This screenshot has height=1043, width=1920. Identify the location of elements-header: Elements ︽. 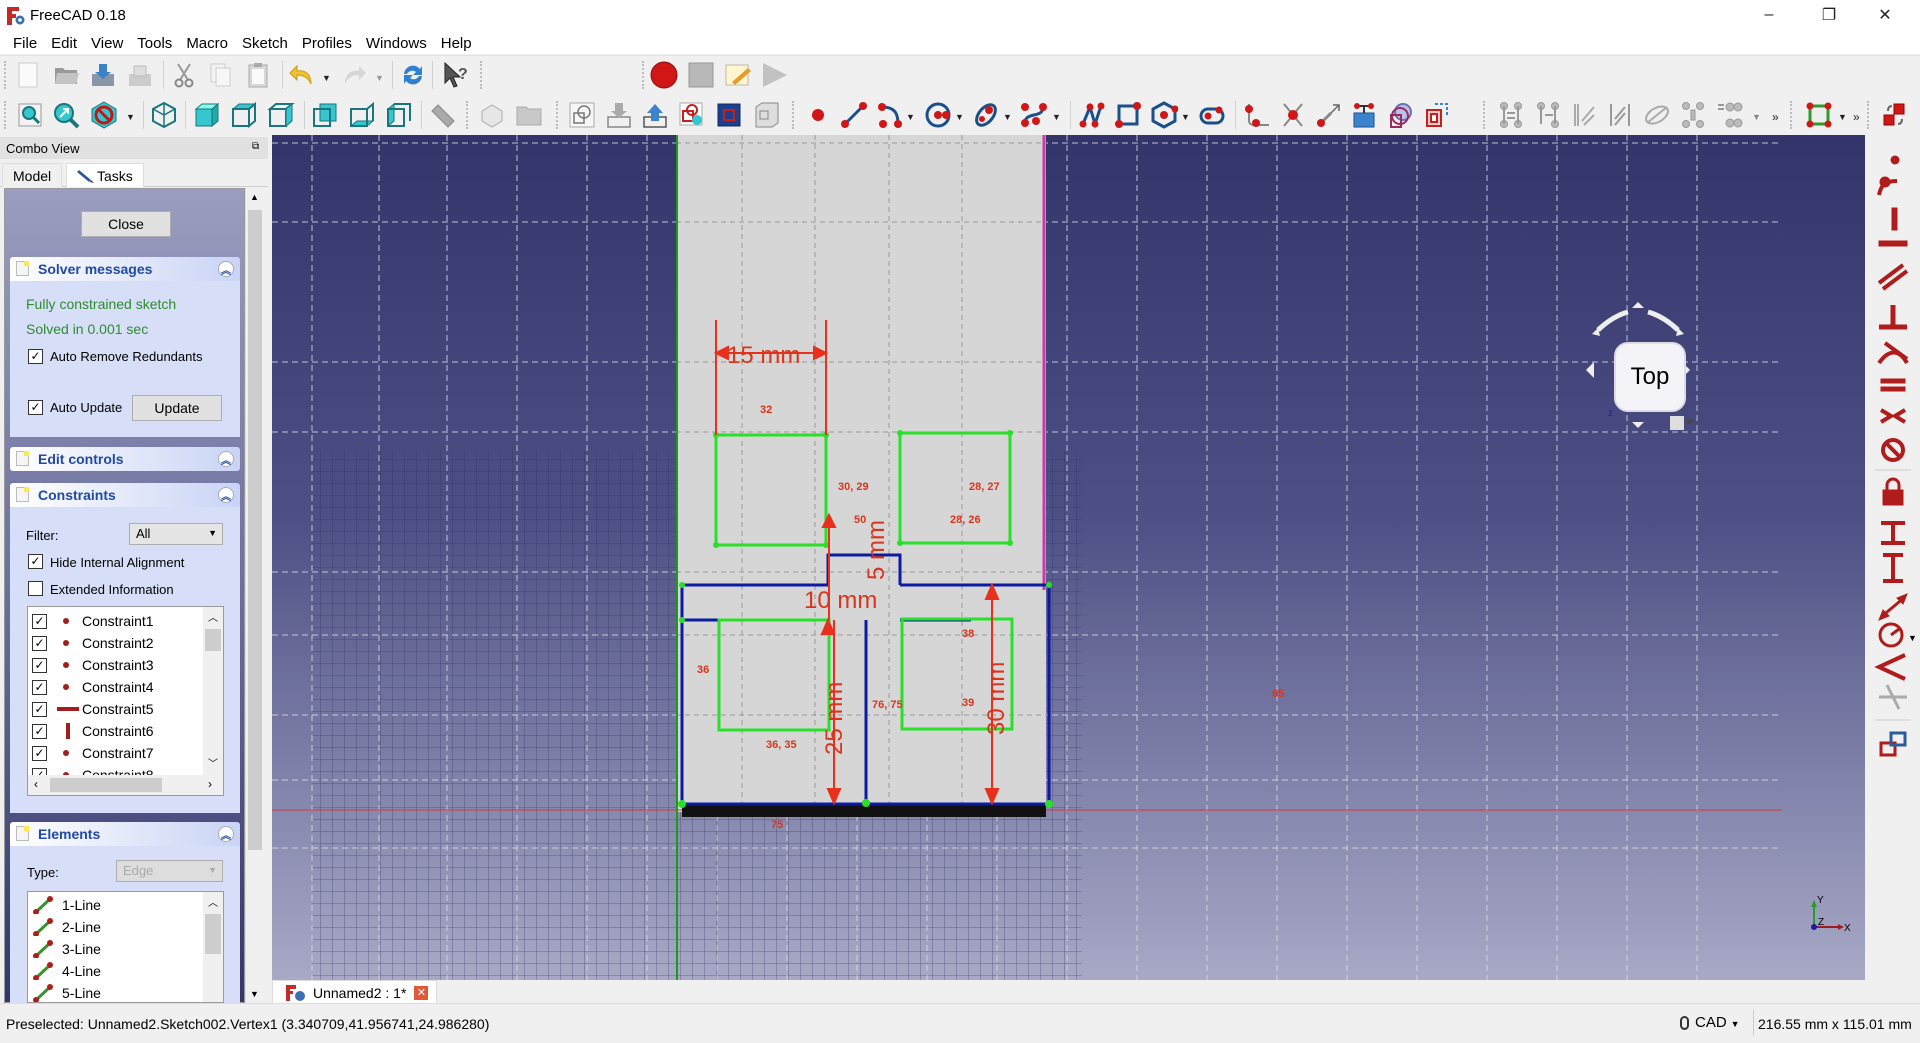
(125, 834).